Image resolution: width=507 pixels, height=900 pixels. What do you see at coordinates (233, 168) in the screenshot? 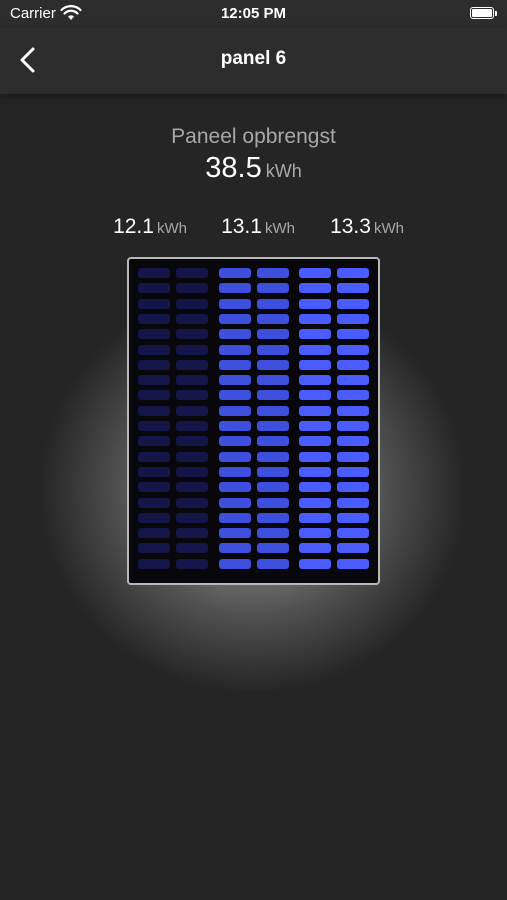
I see `total-value: 38.5` at bounding box center [233, 168].